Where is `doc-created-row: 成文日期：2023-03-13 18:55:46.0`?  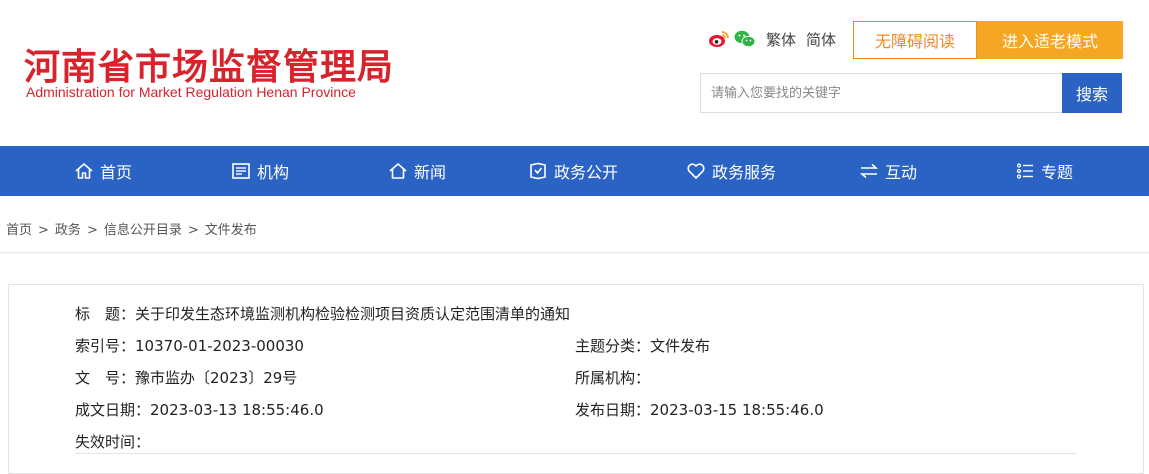 doc-created-row: 成文日期：2023-03-13 18:55:46.0 is located at coordinates (199, 409).